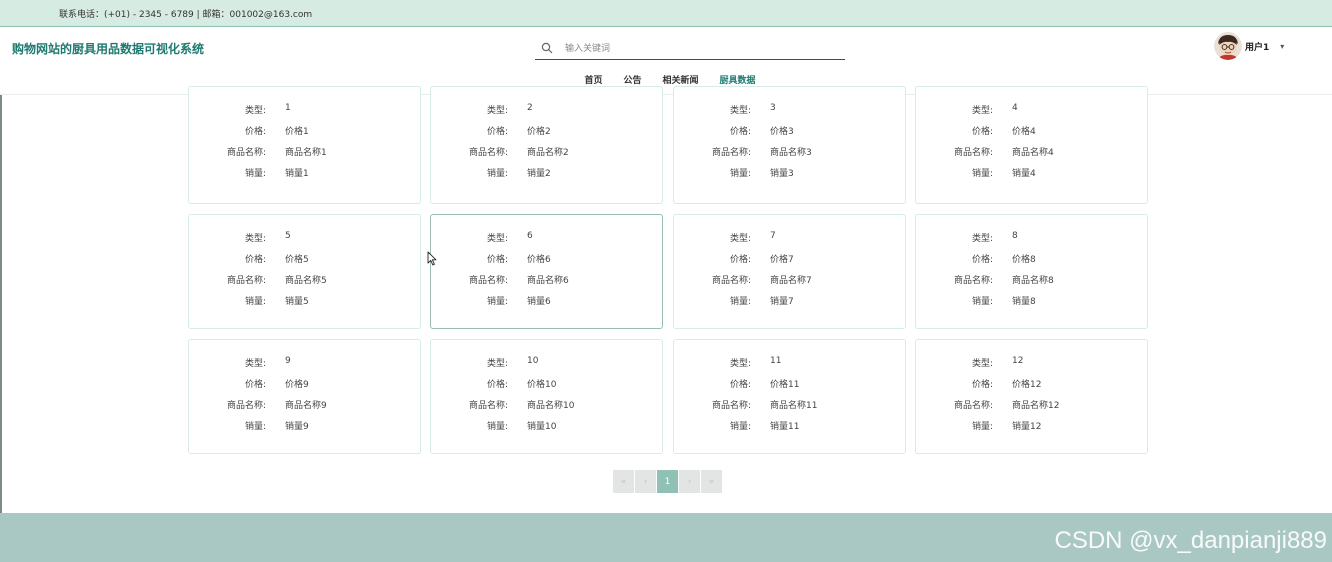 This screenshot has height=562, width=1332. Describe the element at coordinates (1024, 302) in the screenshot. I see `sales-value: 销量8` at that location.